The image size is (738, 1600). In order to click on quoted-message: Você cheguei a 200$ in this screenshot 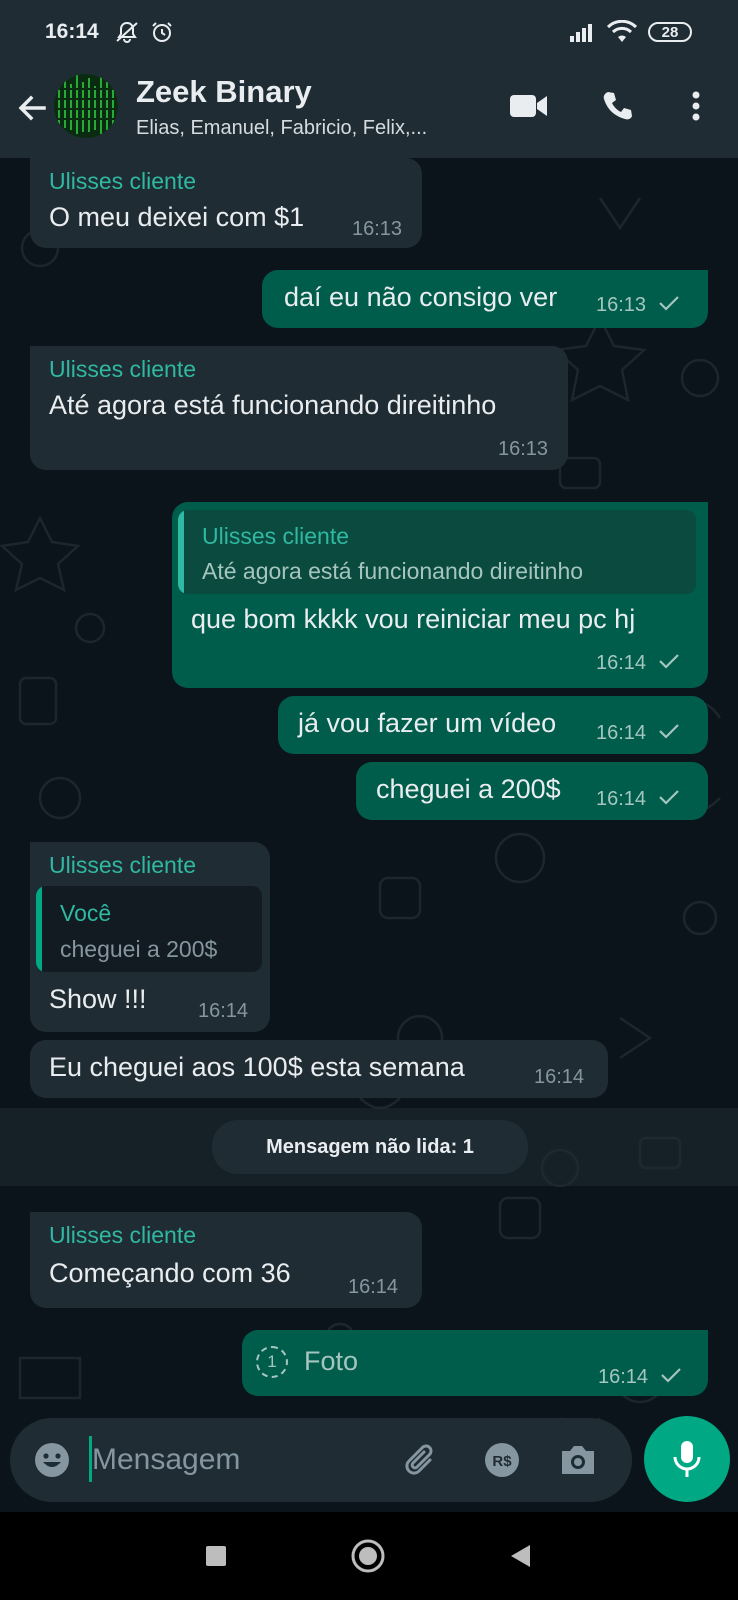, I will do `click(149, 929)`.